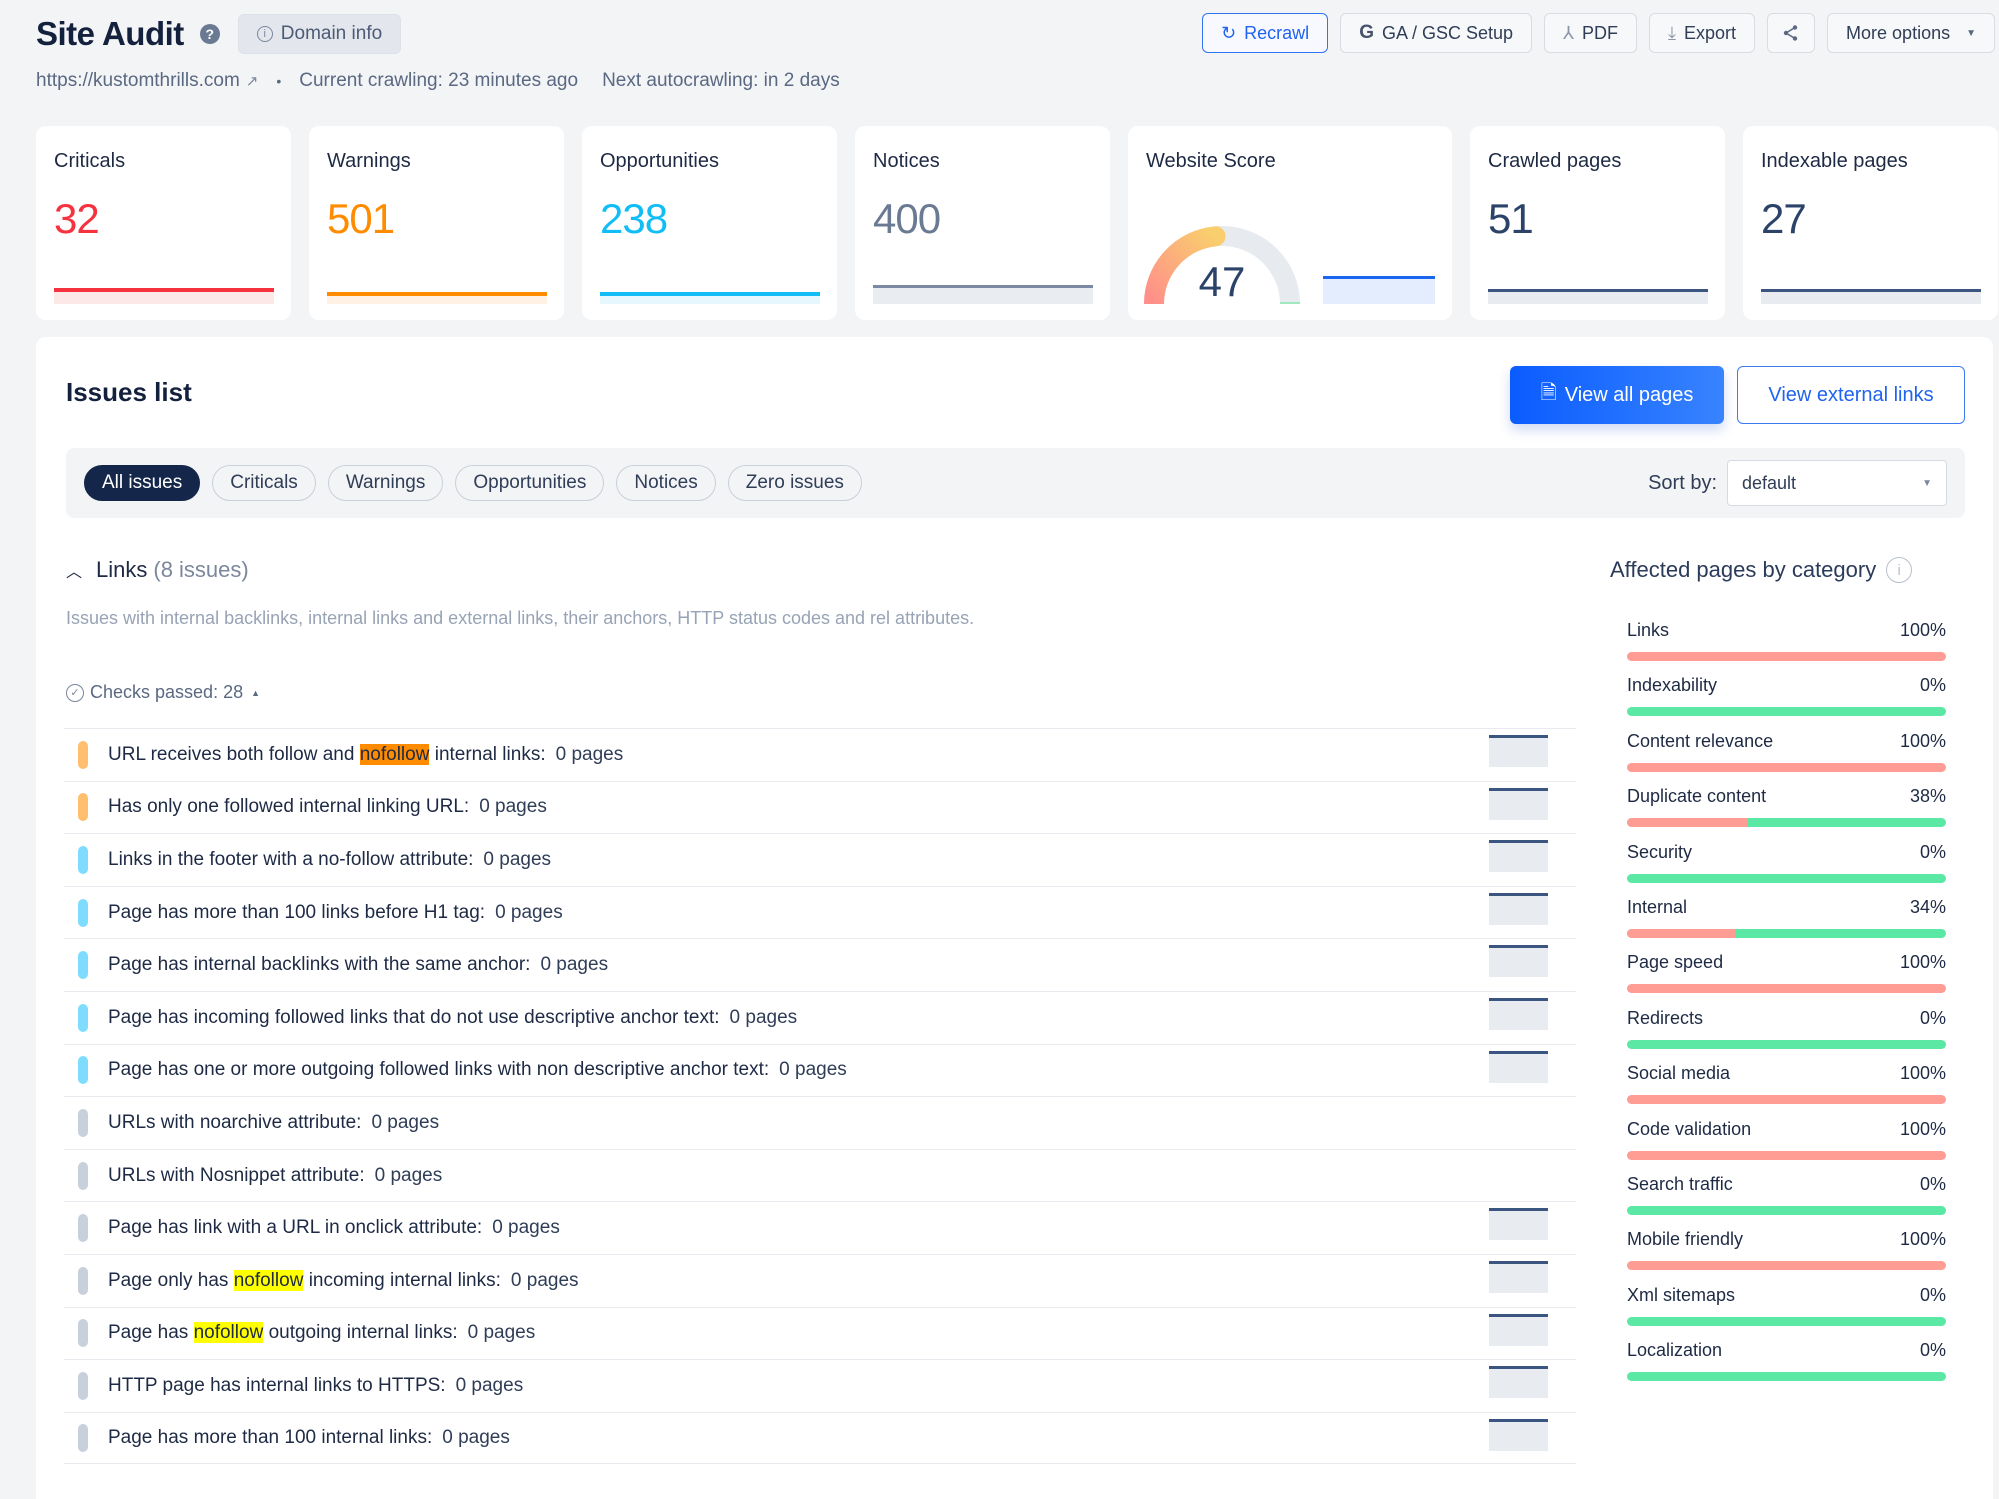 This screenshot has width=1999, height=1499. What do you see at coordinates (74, 570) in the screenshot?
I see `chevron-up-icon: ︿` at bounding box center [74, 570].